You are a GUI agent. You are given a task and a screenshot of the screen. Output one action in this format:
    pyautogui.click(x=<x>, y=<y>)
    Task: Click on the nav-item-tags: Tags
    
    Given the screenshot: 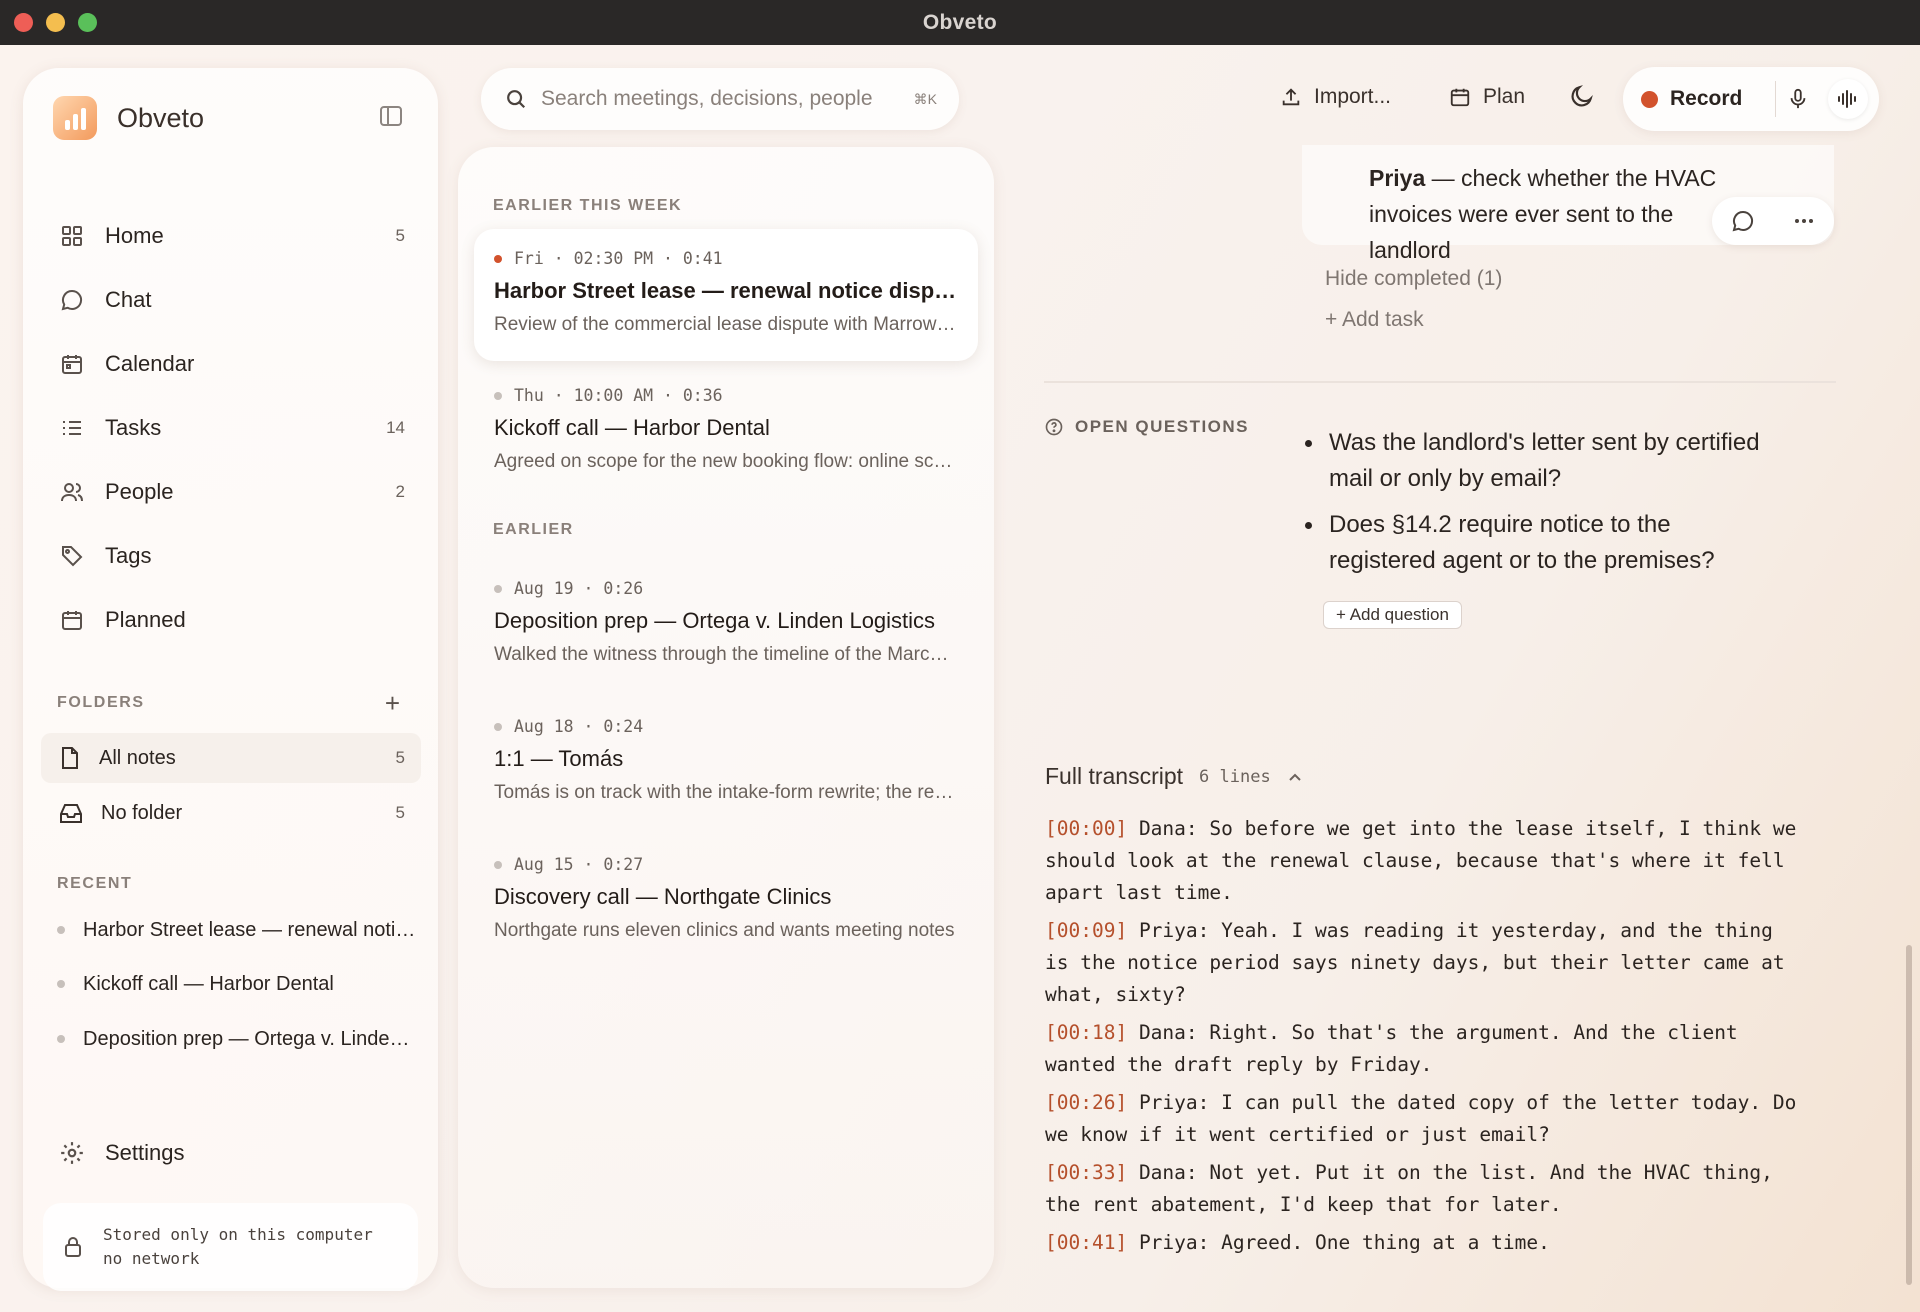 What is the action you would take?
    pyautogui.click(x=231, y=556)
    